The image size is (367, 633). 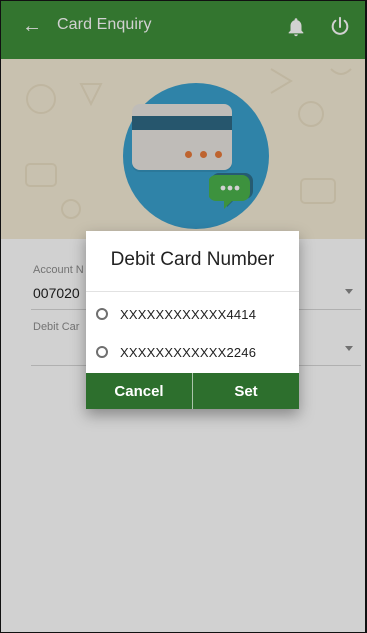 I want to click on dialog-title: Debit Card Number, so click(x=192, y=259).